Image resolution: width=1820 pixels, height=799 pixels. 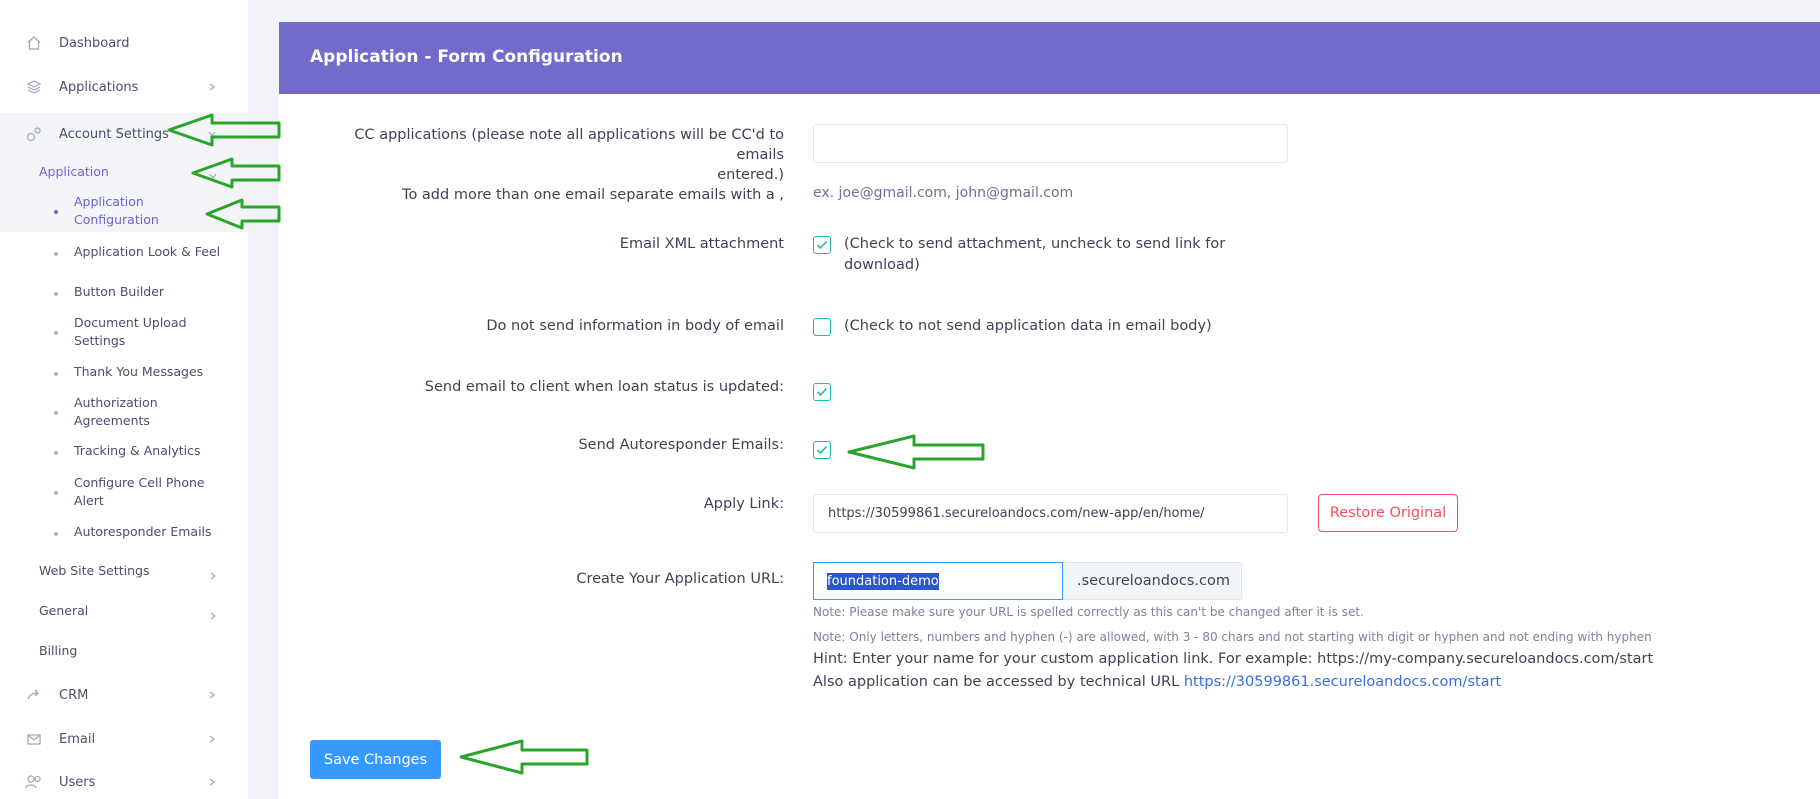 I want to click on sidebar-item-applications: Applications, so click(x=124, y=87).